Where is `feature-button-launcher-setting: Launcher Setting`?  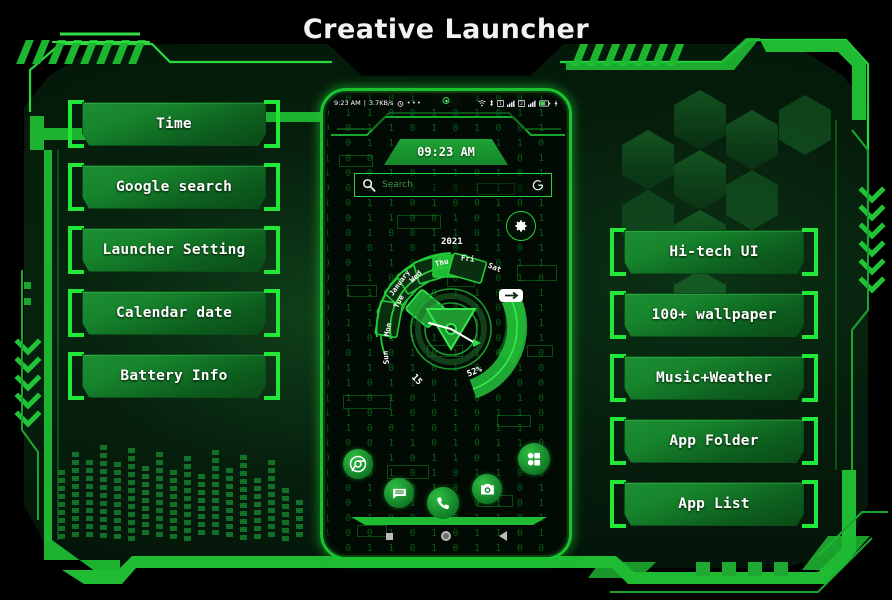 feature-button-launcher-setting: Launcher Setting is located at coordinates (174, 250).